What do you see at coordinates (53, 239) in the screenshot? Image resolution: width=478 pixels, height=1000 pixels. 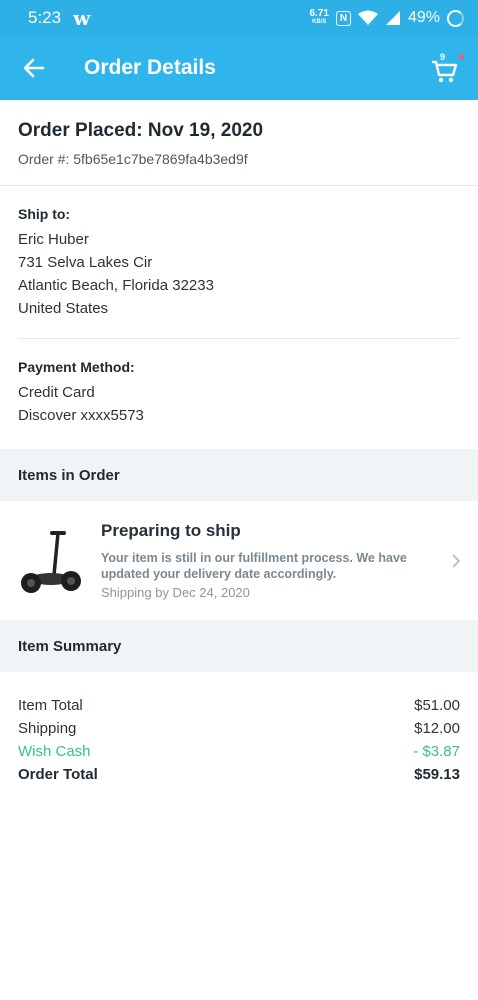 I see `ship-to-name: Eric Huber` at bounding box center [53, 239].